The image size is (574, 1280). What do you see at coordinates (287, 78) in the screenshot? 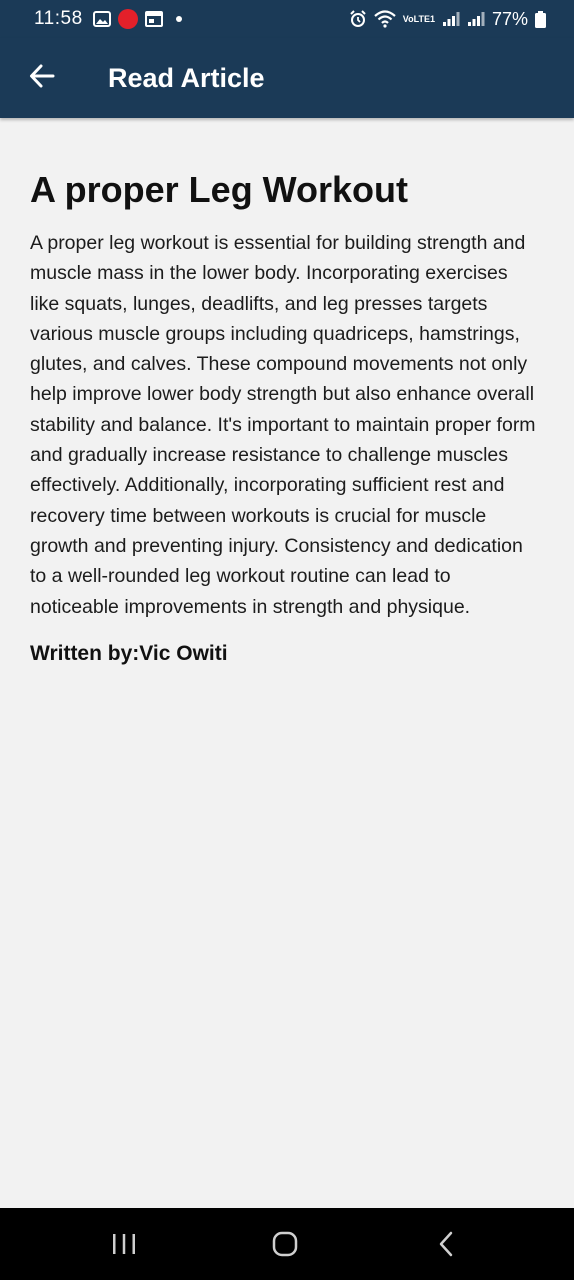
I see `app-bar: Read Article` at bounding box center [287, 78].